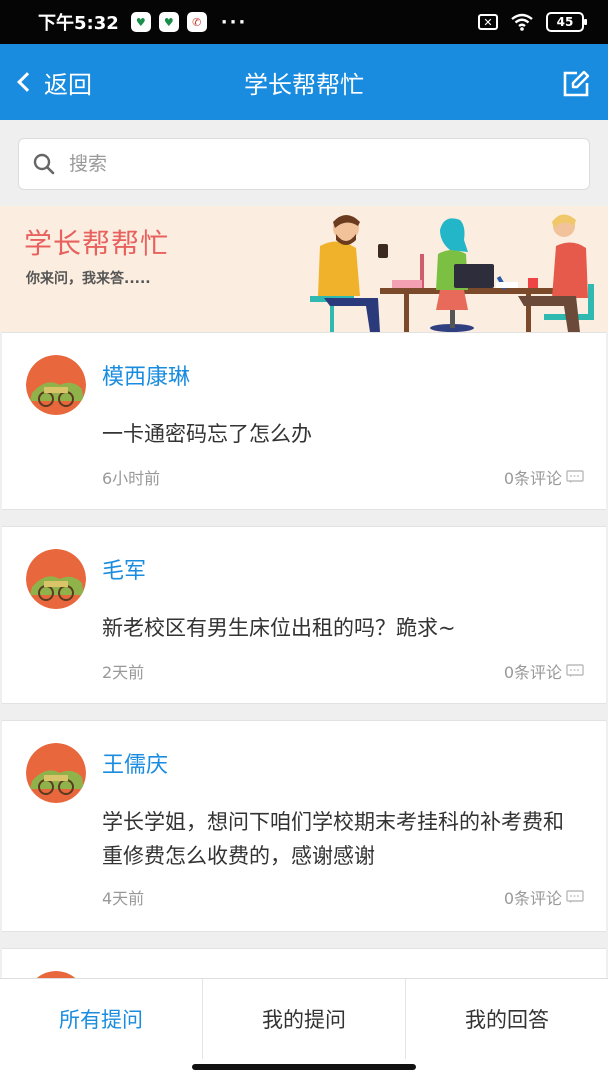 The image size is (608, 1080). Describe the element at coordinates (452, 273) in the screenshot. I see `banner-illustration` at that location.